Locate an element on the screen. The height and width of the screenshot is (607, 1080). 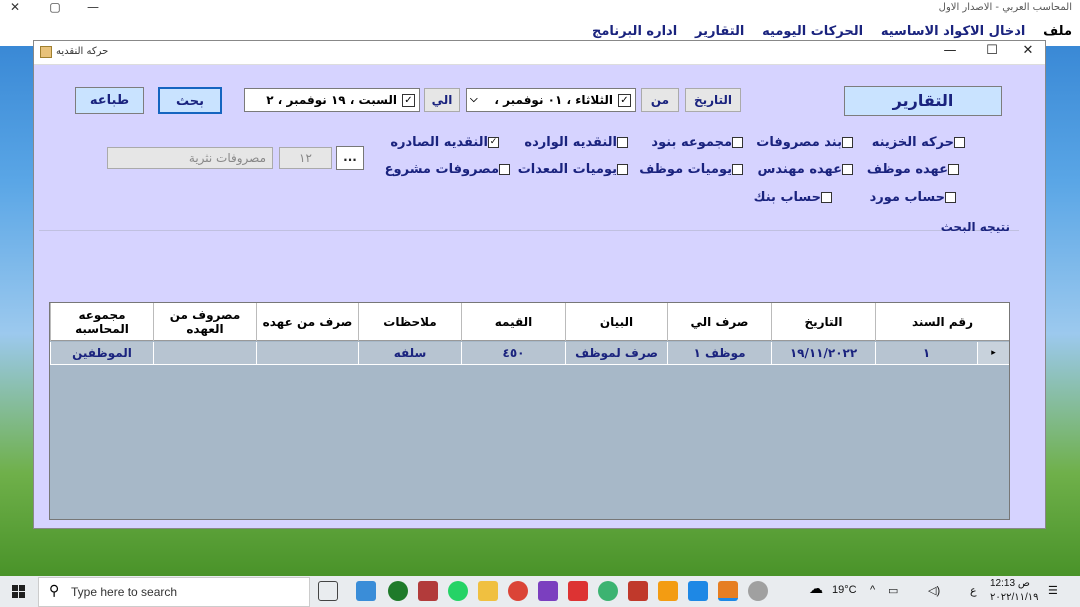
volume-icon: ◁) is located at coordinates (934, 590).